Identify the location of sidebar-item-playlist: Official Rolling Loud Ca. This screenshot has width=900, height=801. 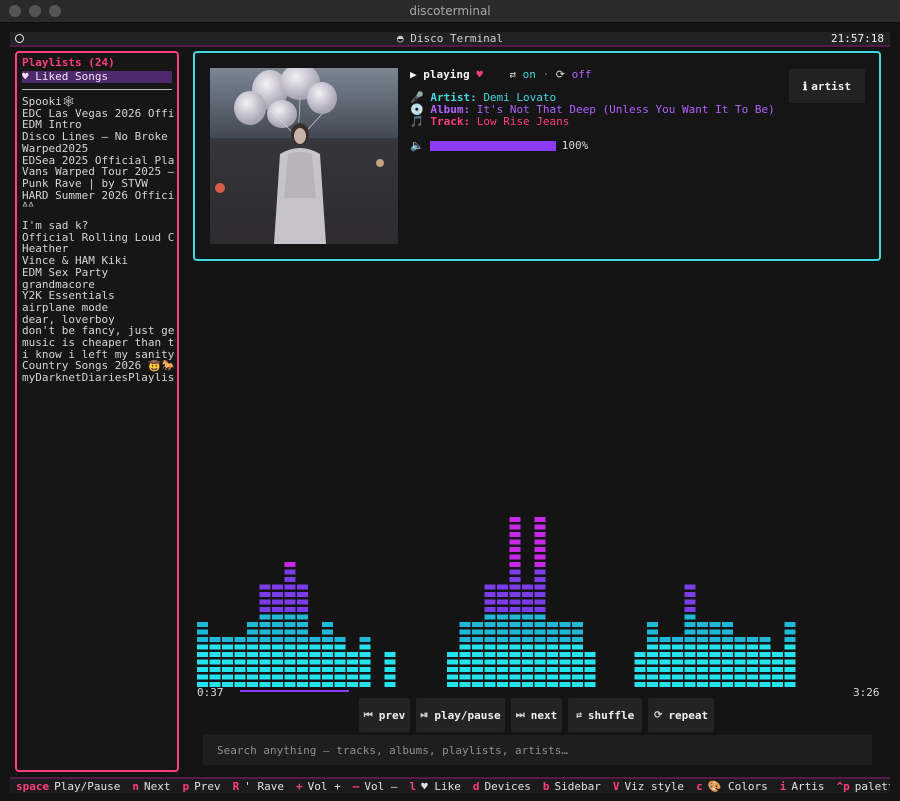
(98, 238).